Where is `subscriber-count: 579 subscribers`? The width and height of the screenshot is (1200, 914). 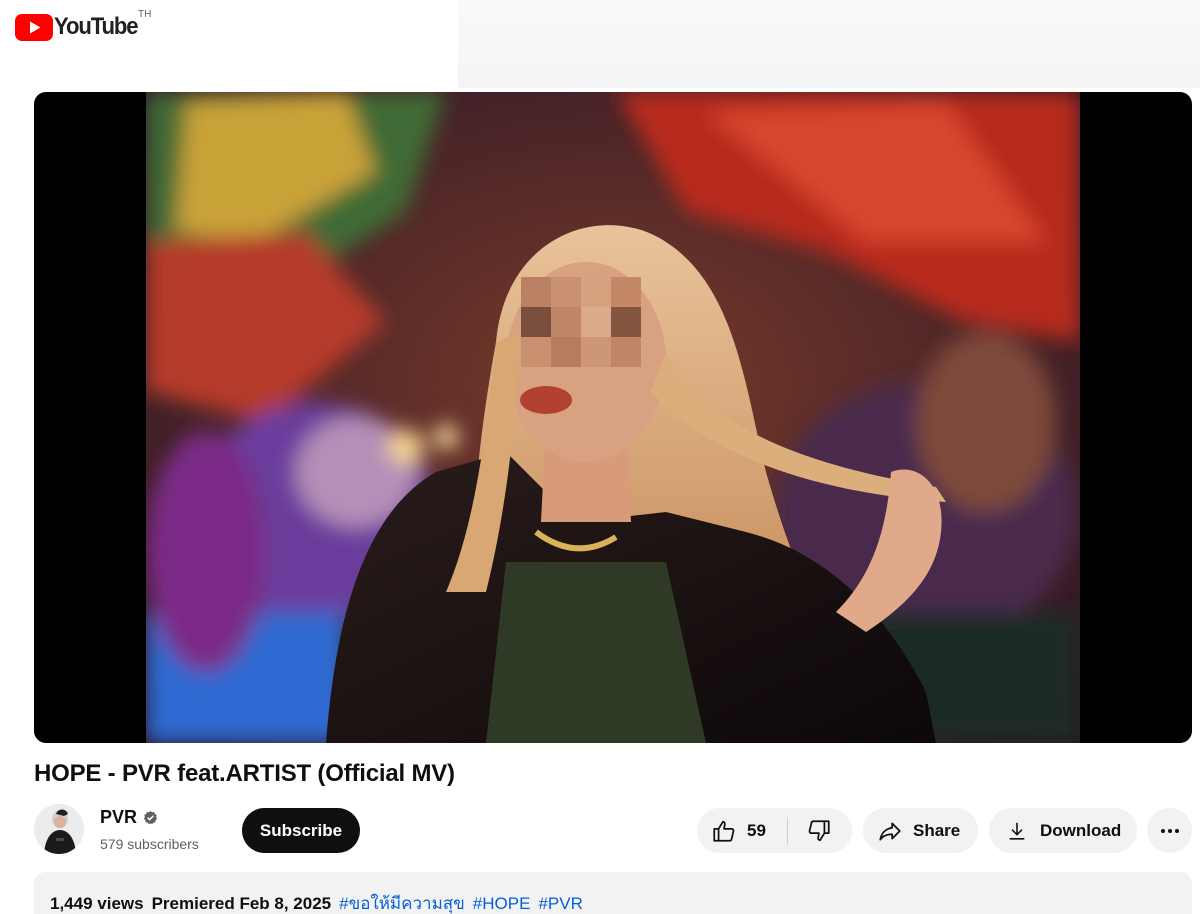
subscriber-count: 579 subscribers is located at coordinates (149, 844).